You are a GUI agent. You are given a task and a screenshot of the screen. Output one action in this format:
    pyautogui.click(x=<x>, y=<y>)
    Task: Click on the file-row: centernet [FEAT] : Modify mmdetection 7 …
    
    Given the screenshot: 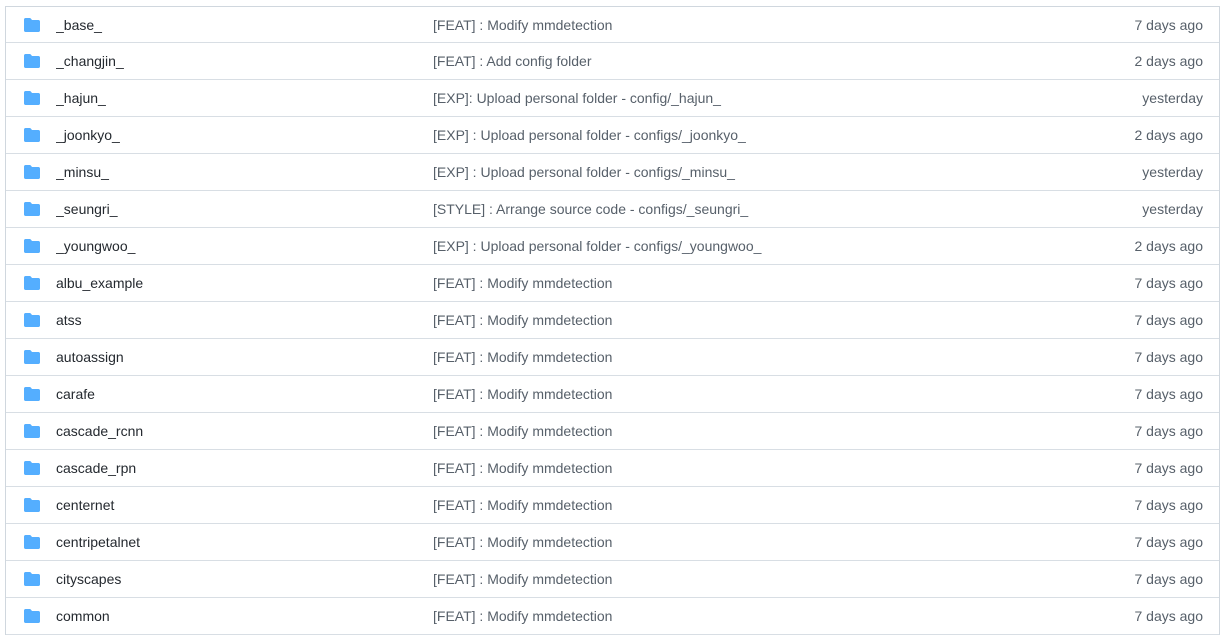 What is the action you would take?
    pyautogui.click(x=612, y=505)
    